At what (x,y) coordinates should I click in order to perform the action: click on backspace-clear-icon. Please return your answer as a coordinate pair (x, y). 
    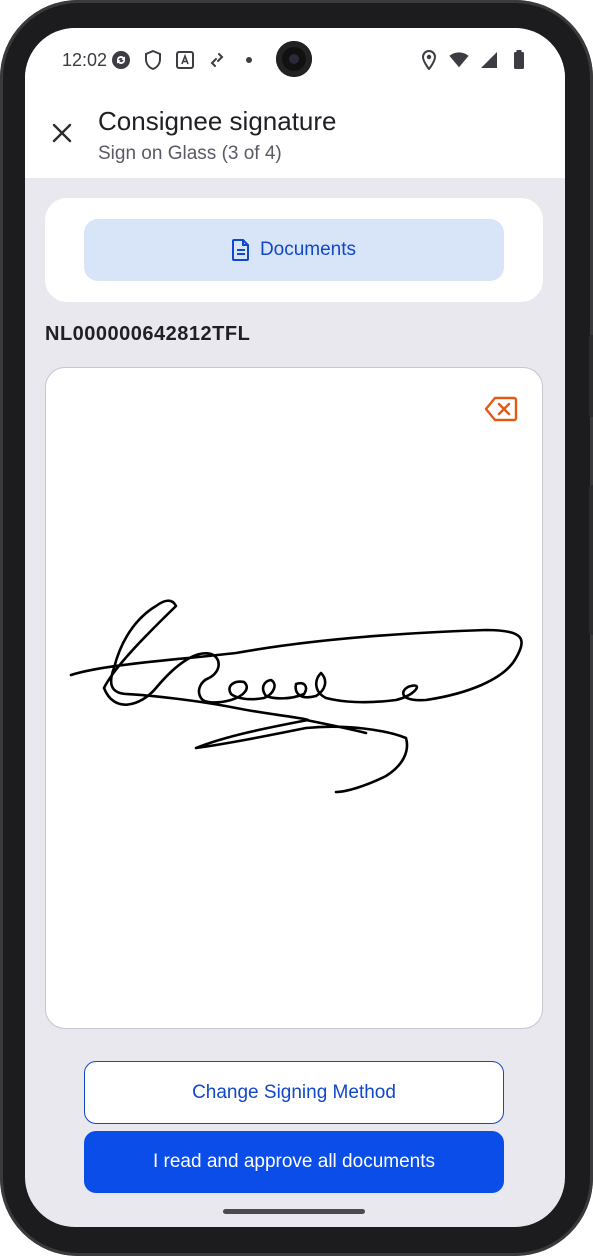
    Looking at the image, I should click on (501, 409).